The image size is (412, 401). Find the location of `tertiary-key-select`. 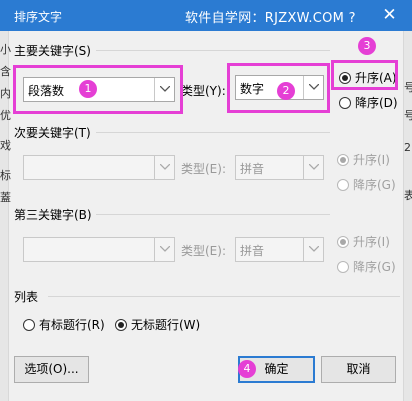

tertiary-key-select is located at coordinates (99, 249).